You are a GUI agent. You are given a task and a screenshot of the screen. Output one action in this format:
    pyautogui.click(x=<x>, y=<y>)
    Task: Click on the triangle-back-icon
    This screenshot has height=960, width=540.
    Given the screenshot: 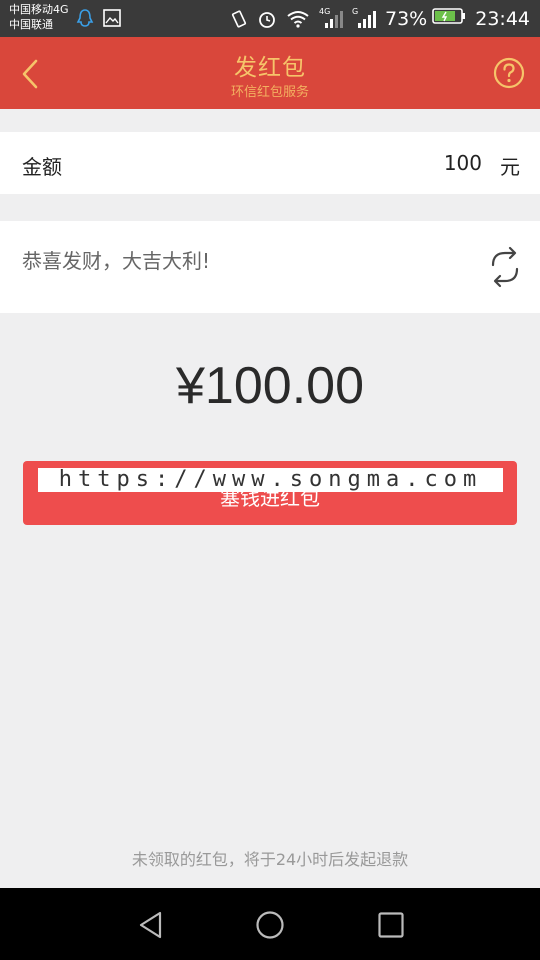 What is the action you would take?
    pyautogui.click(x=150, y=925)
    